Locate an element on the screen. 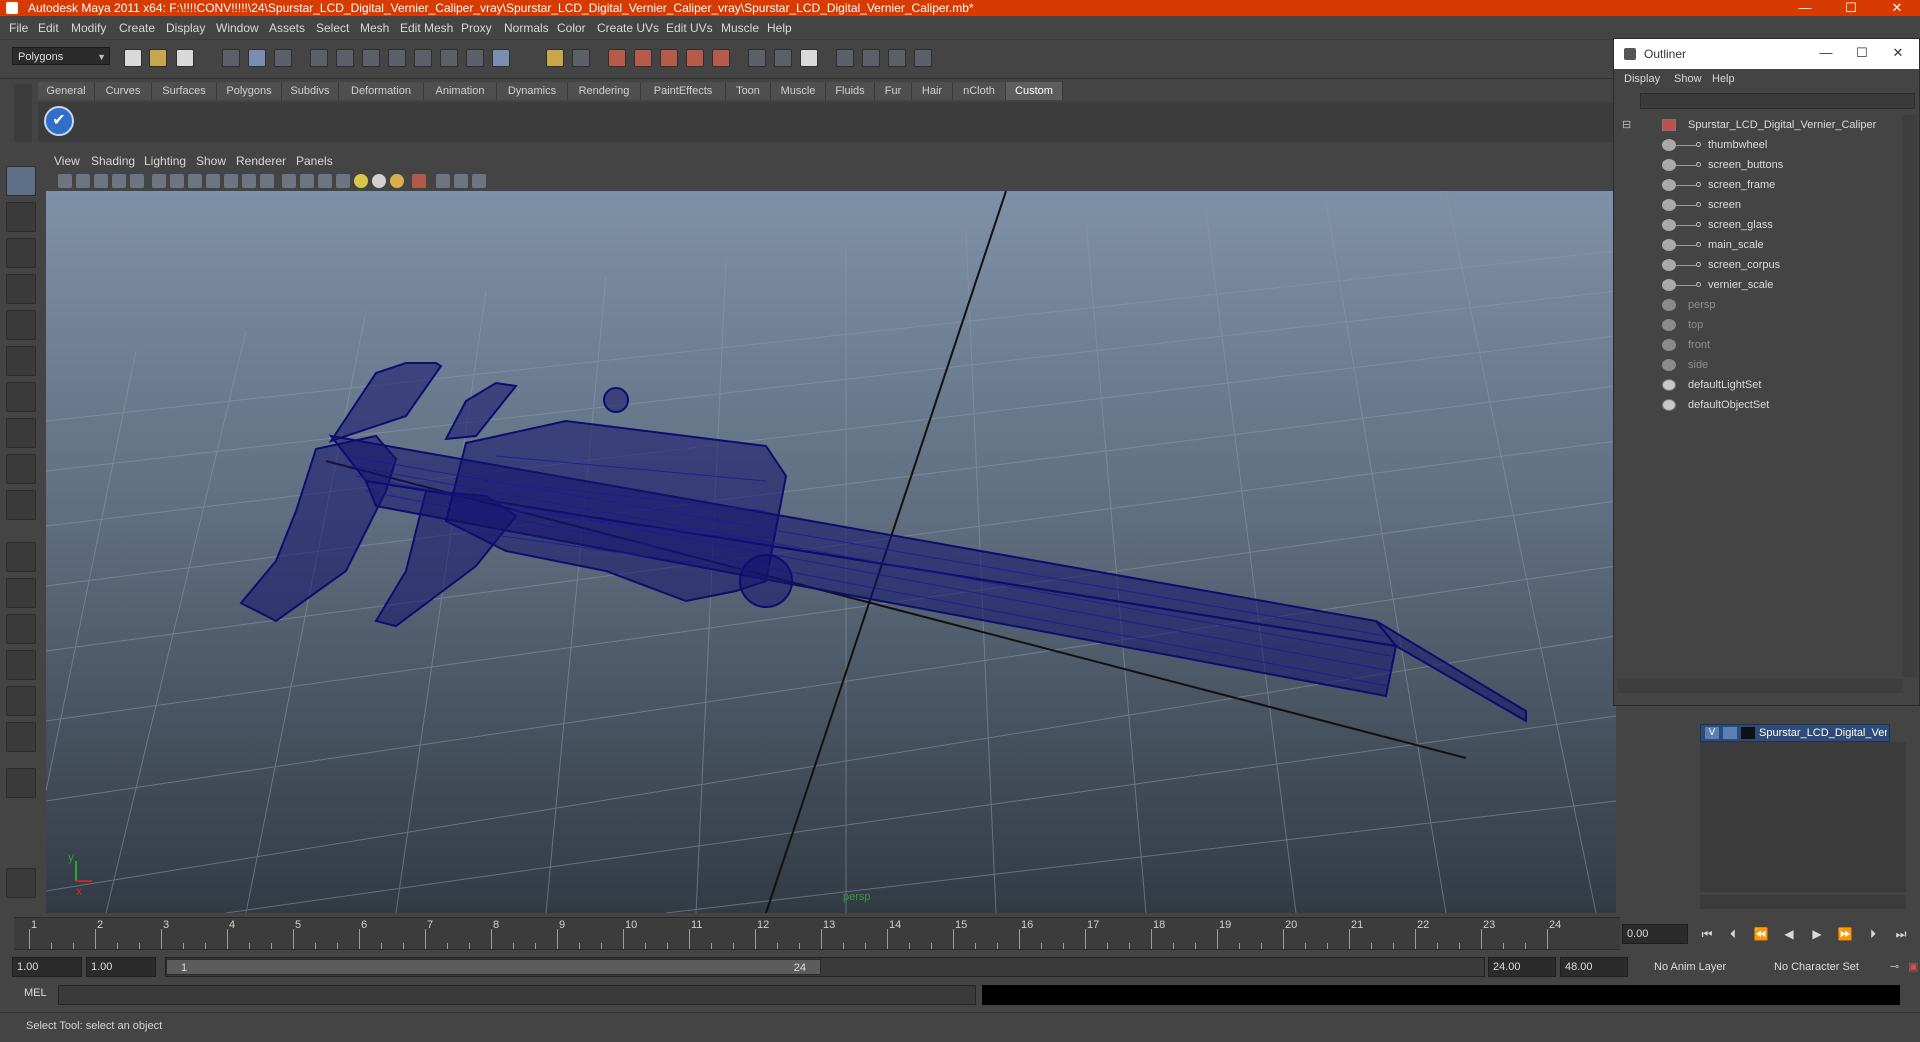  playback-start-field: 1.00 is located at coordinates (121, 967).